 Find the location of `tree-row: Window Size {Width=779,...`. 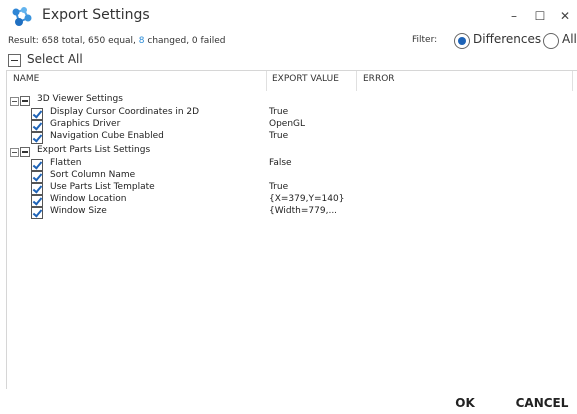

tree-row: Window Size {Width=779,... is located at coordinates (287, 212).